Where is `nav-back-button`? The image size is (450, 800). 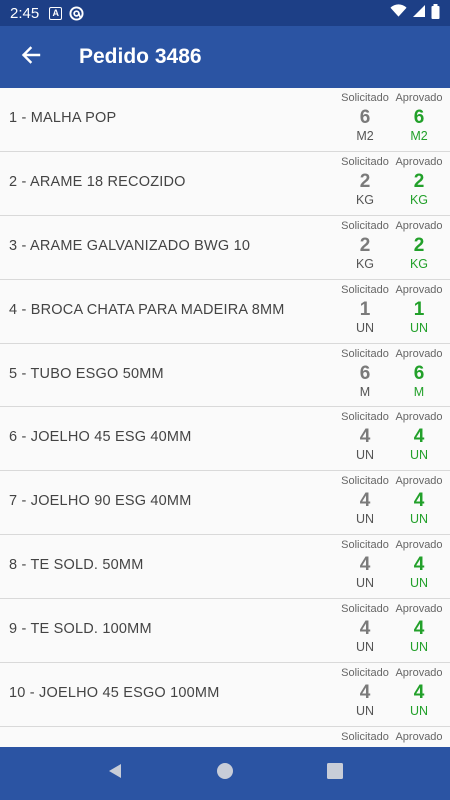
nav-back-button is located at coordinates (115, 774).